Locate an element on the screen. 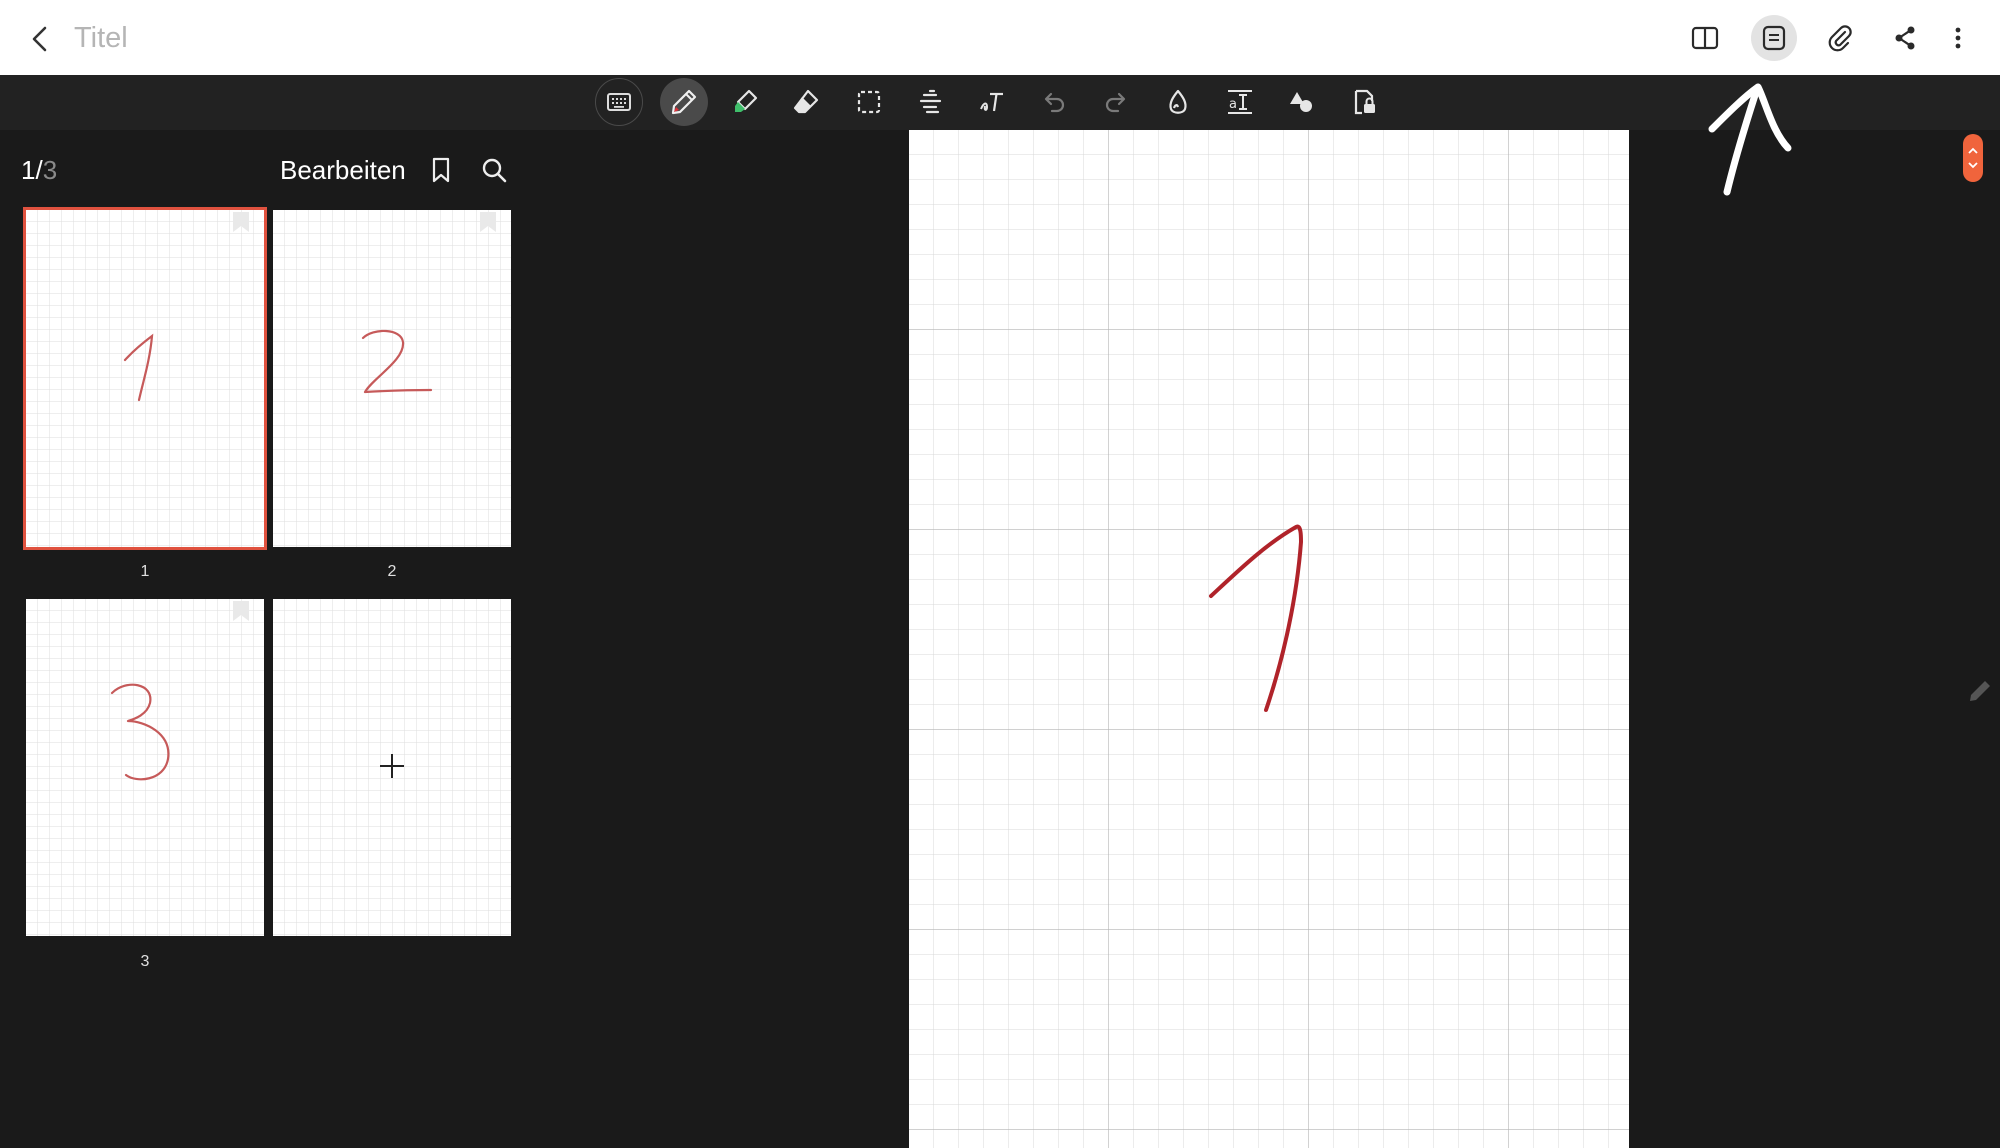 This screenshot has height=1148, width=2000. more-options-button is located at coordinates (1958, 38).